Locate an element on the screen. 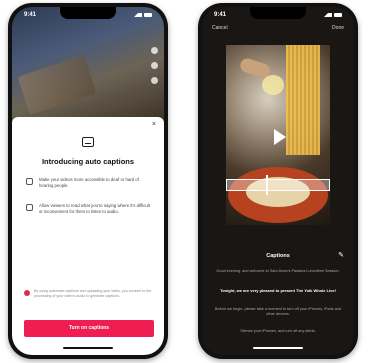 The image size is (370, 363). plate-image is located at coordinates (278, 195).